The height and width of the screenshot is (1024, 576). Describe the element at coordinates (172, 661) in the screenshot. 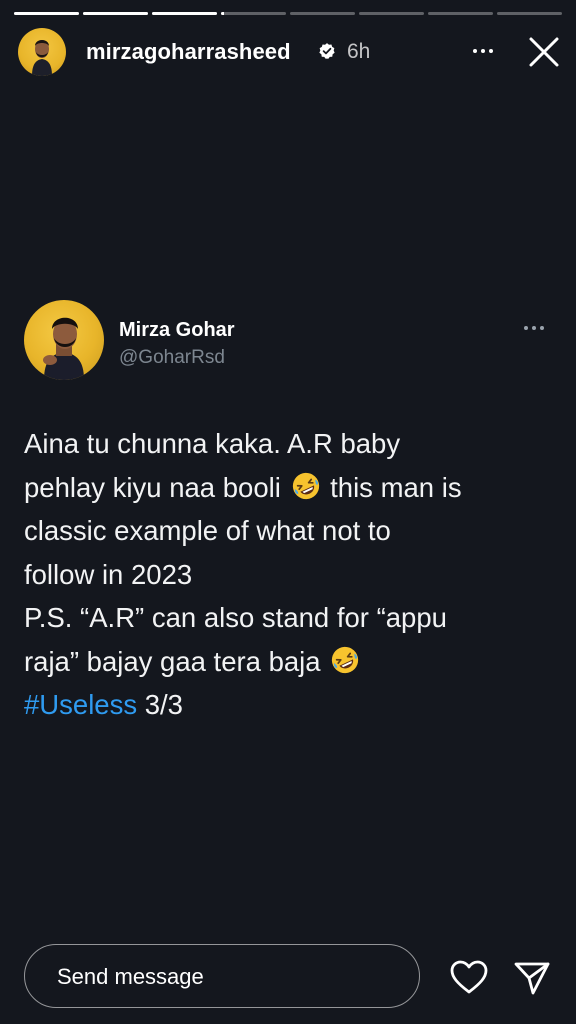

I see `tweet-line-segment: raja” bajay gaa tera baja` at that location.